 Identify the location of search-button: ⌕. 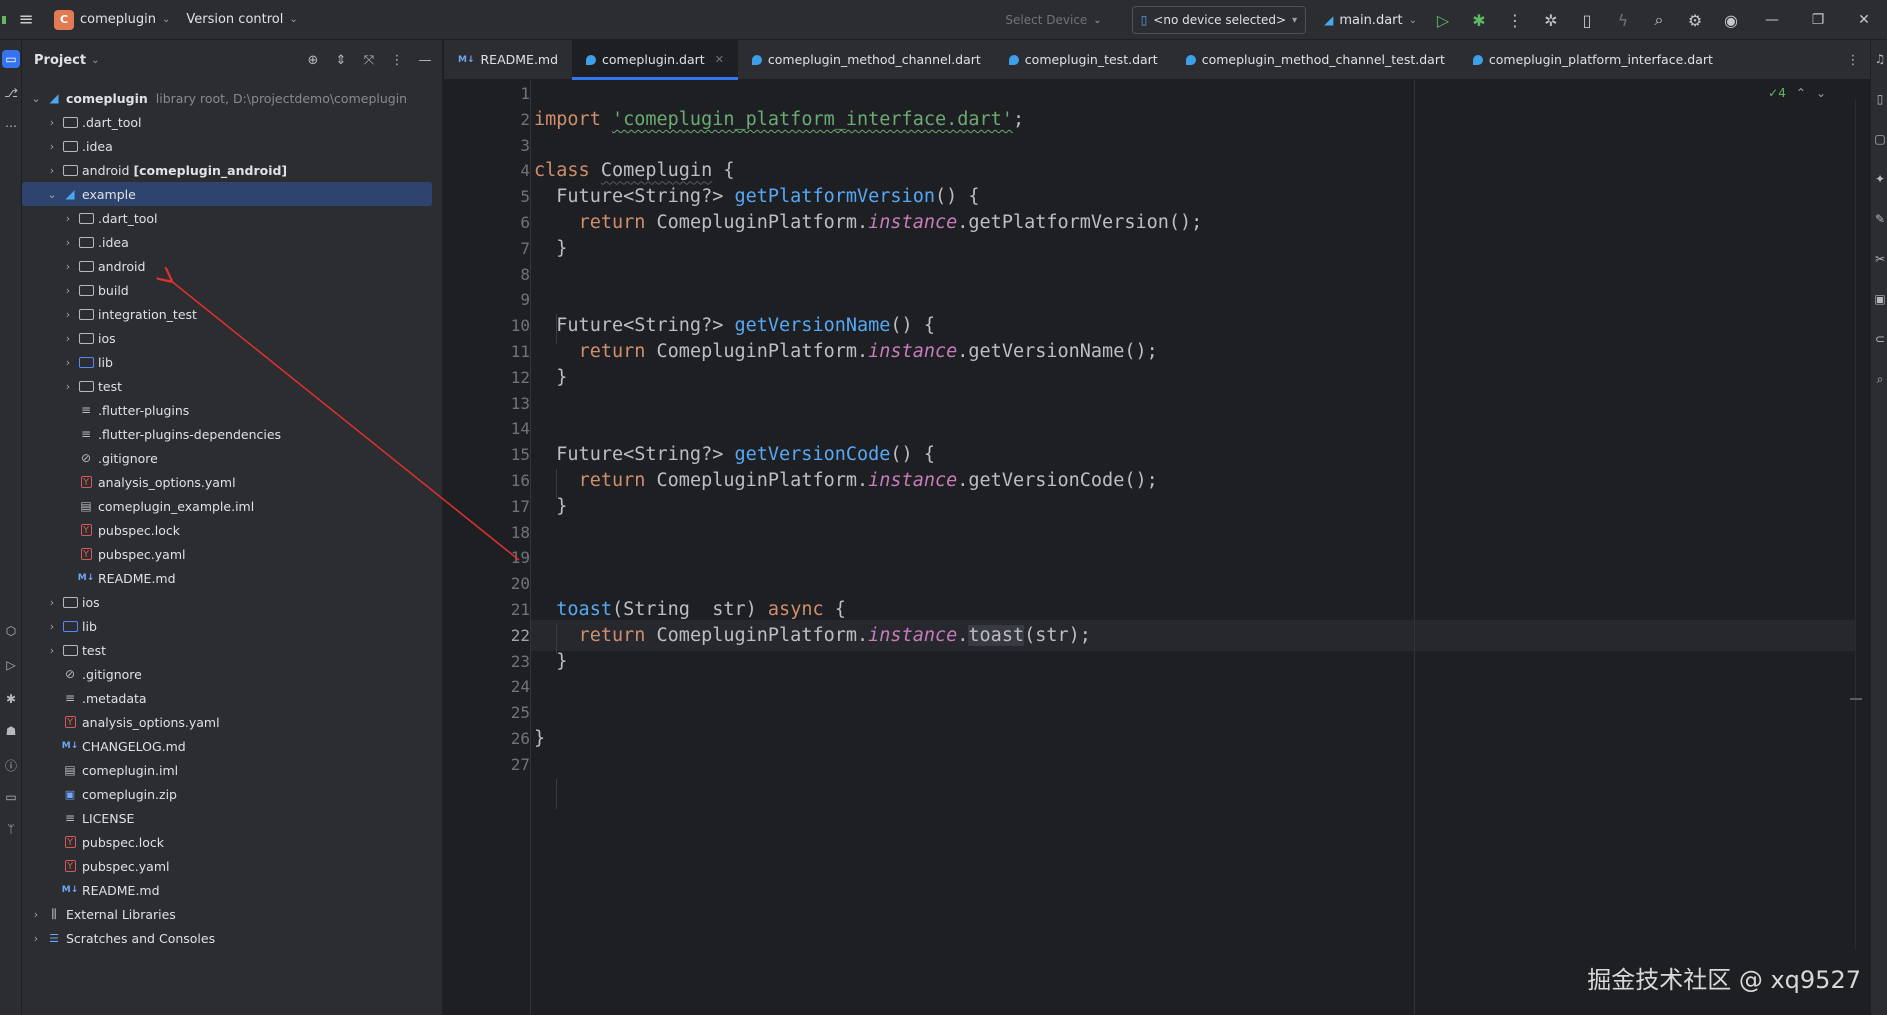
(1659, 20).